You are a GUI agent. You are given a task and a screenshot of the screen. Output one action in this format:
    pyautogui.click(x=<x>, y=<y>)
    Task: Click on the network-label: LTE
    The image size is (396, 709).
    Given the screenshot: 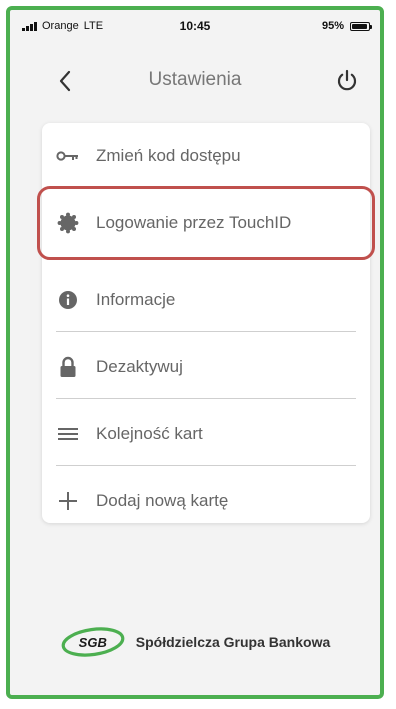 What is the action you would take?
    pyautogui.click(x=93, y=26)
    